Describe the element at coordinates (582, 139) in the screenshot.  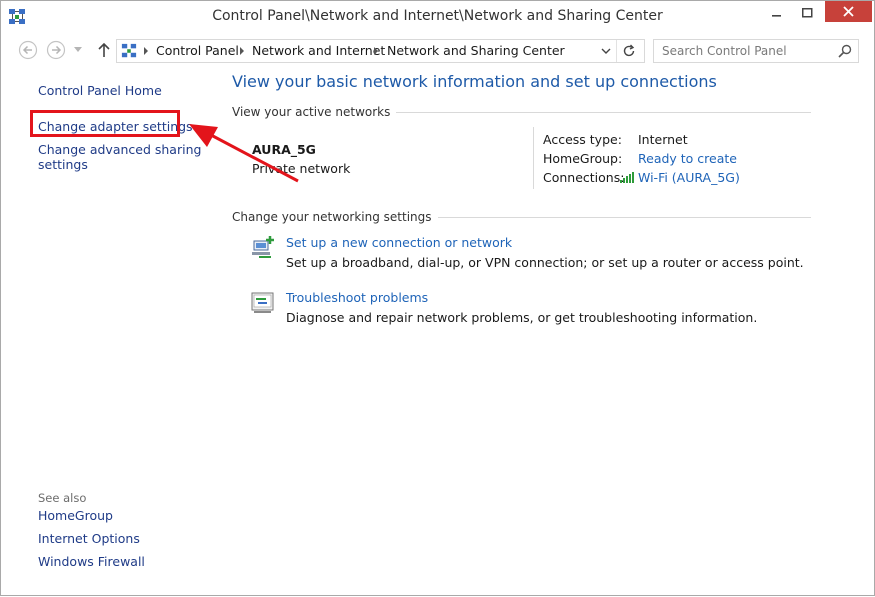
I see `access-type-label: Access type:` at that location.